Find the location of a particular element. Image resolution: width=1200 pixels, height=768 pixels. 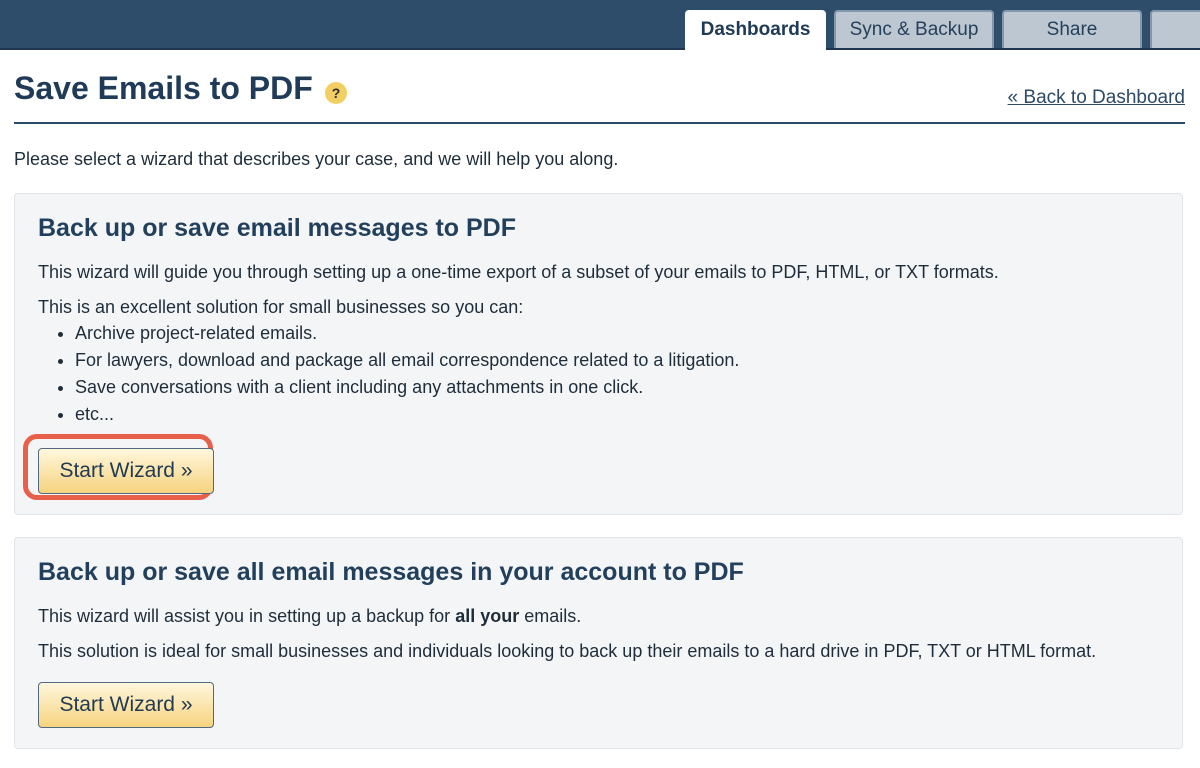

back-to-dashboard-link: « Back to Dashboard is located at coordinates (1096, 98).